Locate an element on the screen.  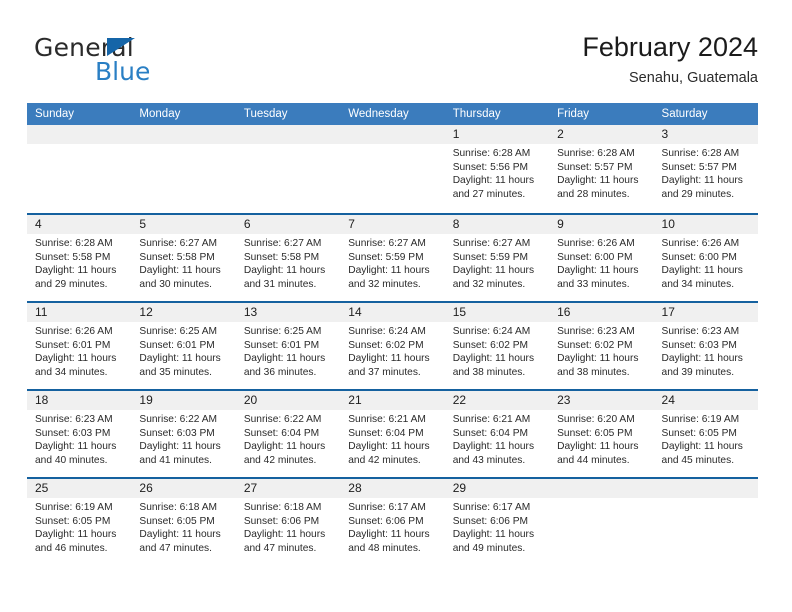
logo-triangle-icon is located at coordinates (121, 47).